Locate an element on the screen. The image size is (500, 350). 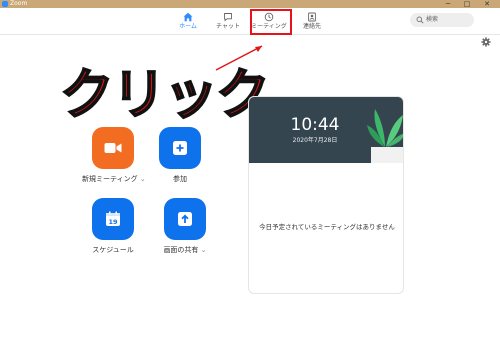
tab-home: ホーム is located at coordinates (188, 21).